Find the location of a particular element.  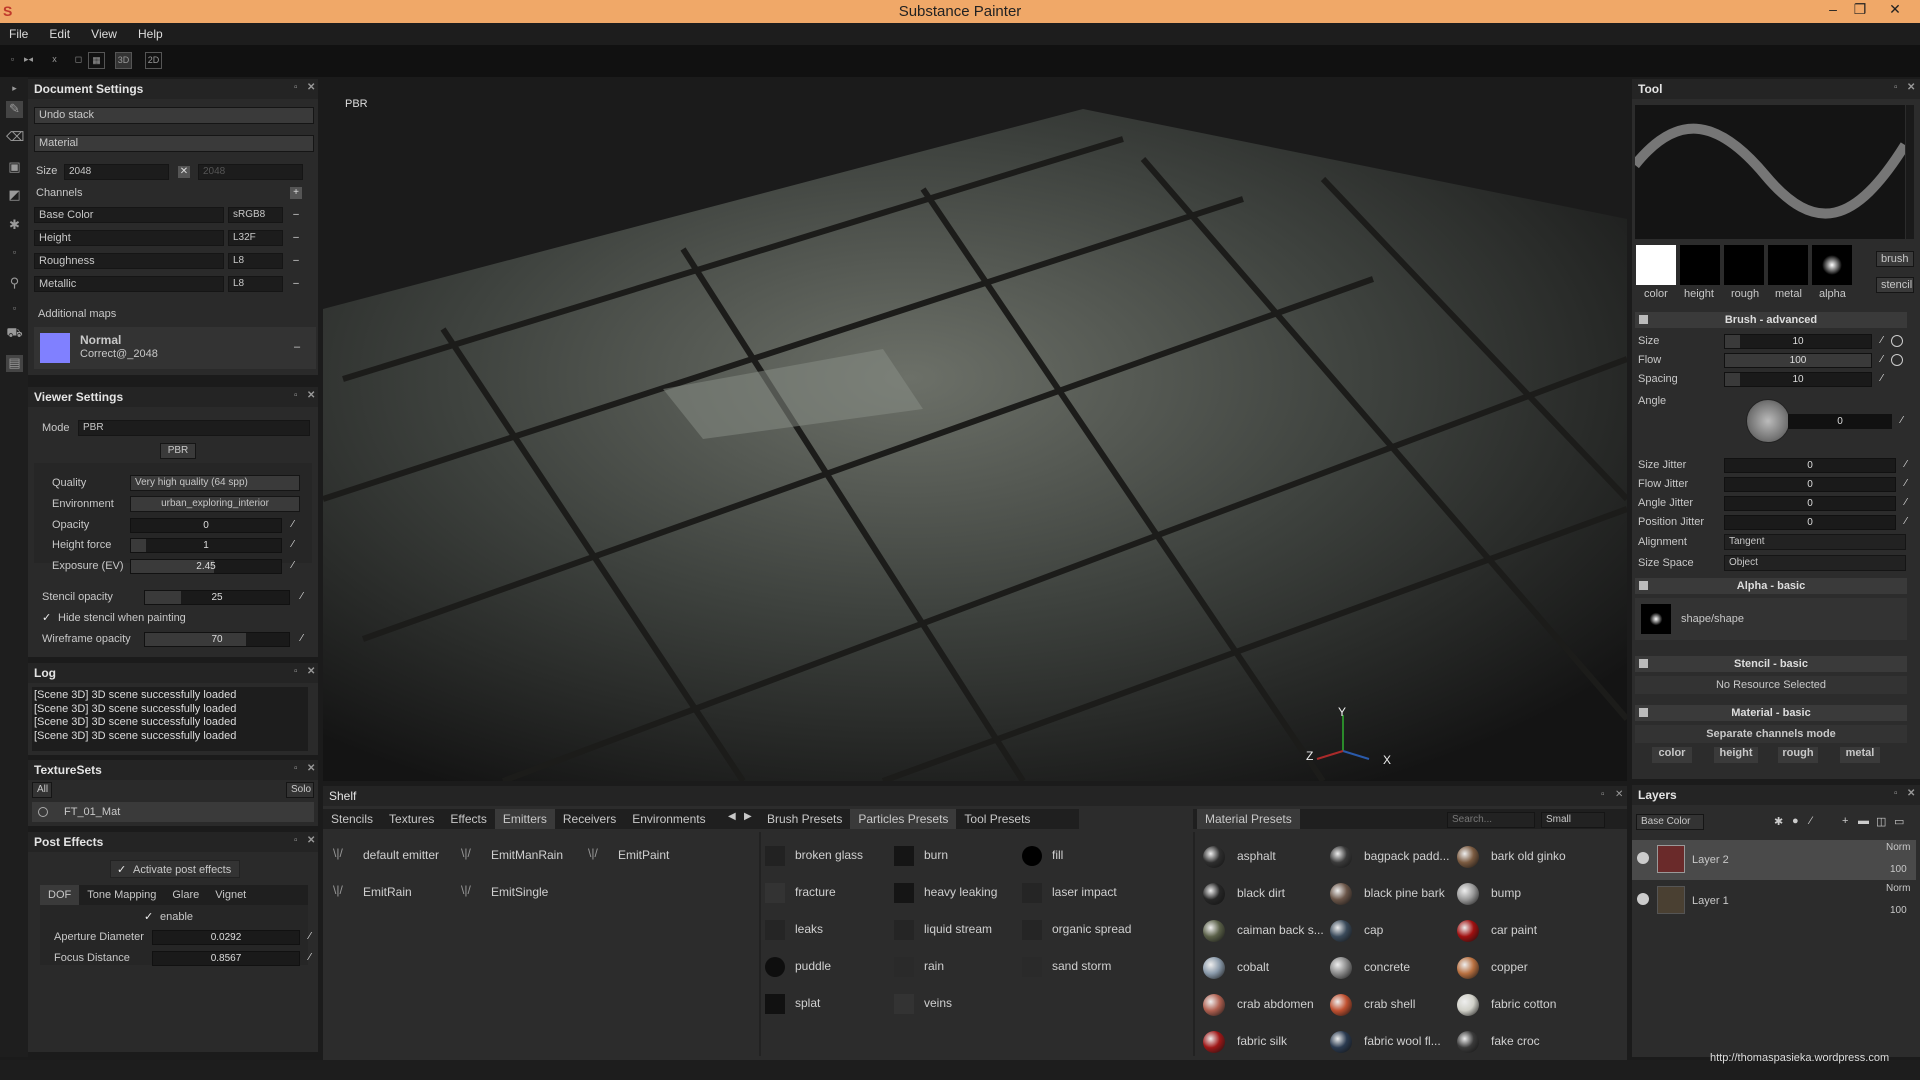

shelf-item: heavy leaking is located at coordinates (945, 893).